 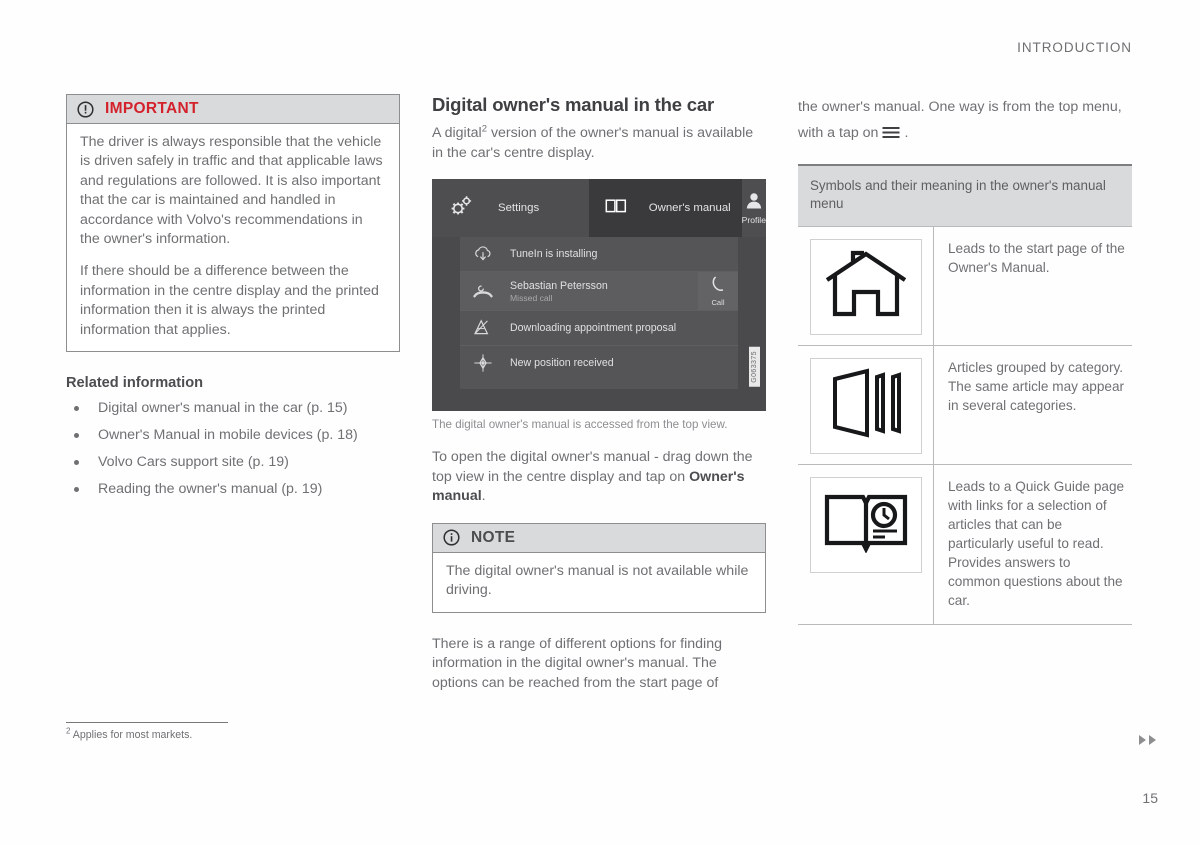 I want to click on notification-title: Downloading appointment proposal, so click(x=593, y=328).